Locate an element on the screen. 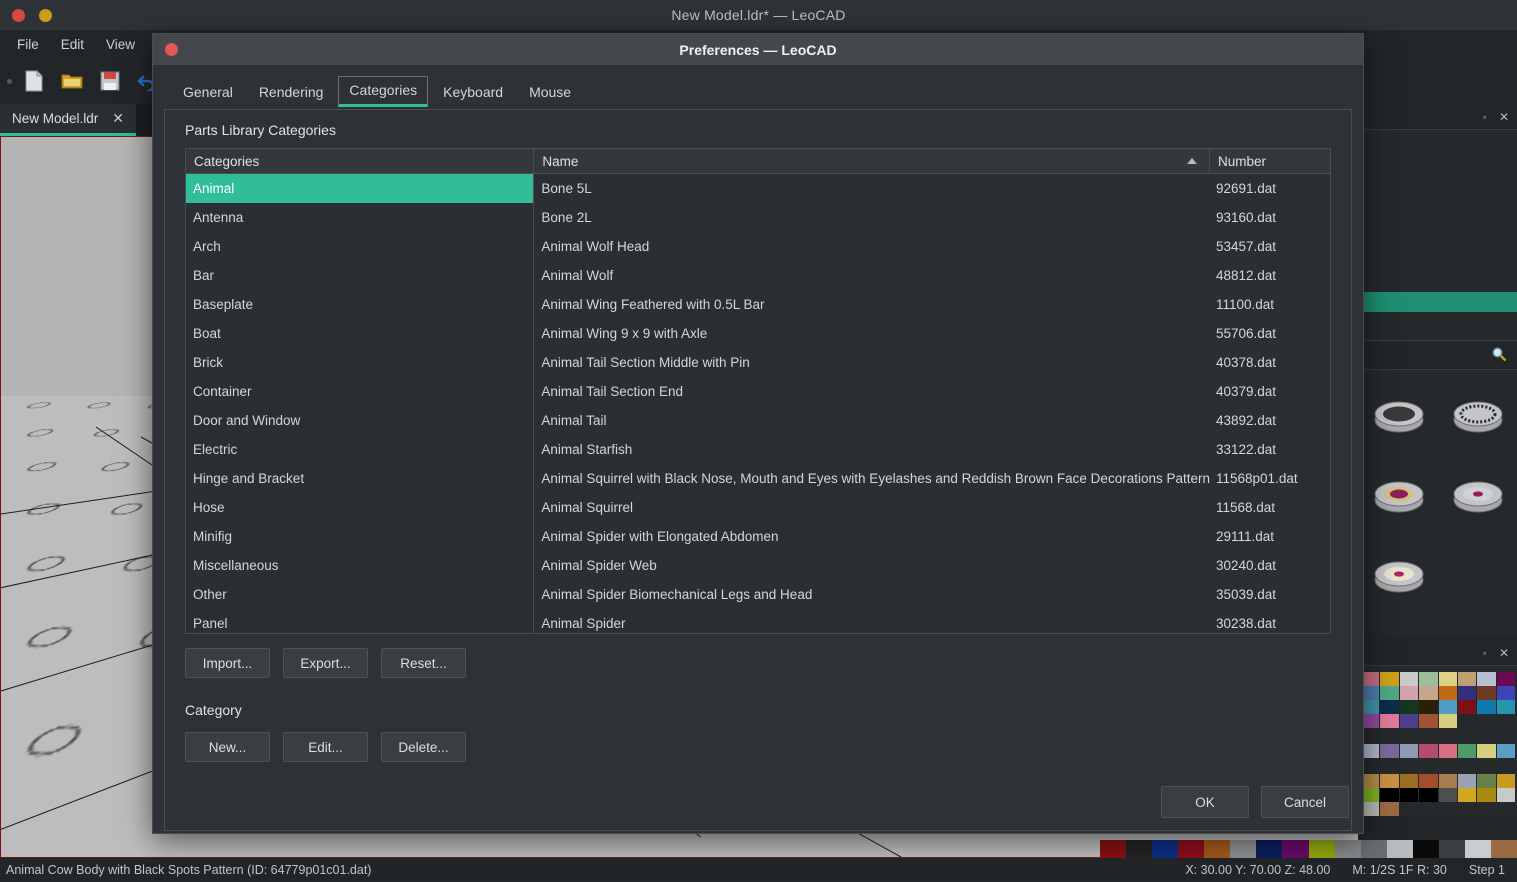 This screenshot has height=882, width=1517. category-row: Antenna is located at coordinates (359, 217).